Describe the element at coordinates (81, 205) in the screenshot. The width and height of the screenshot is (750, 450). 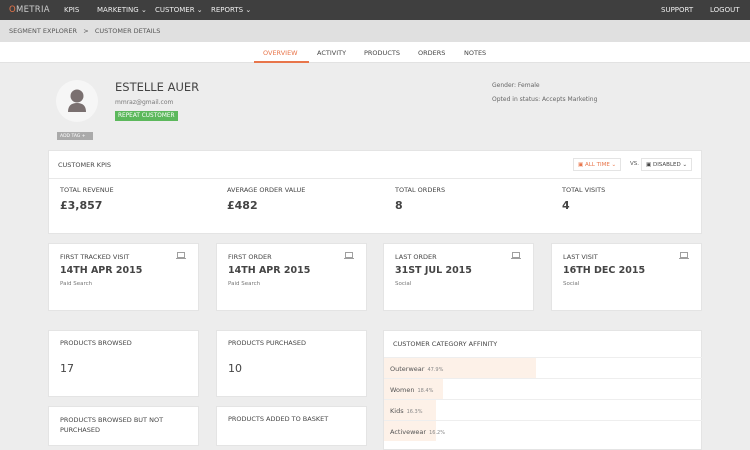
I see `total-revenue: £3,857` at that location.